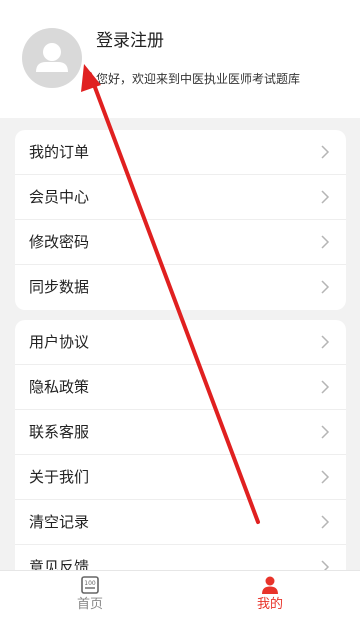 The height and width of the screenshot is (619, 360). I want to click on login-register-link: 登录注册, so click(130, 41).